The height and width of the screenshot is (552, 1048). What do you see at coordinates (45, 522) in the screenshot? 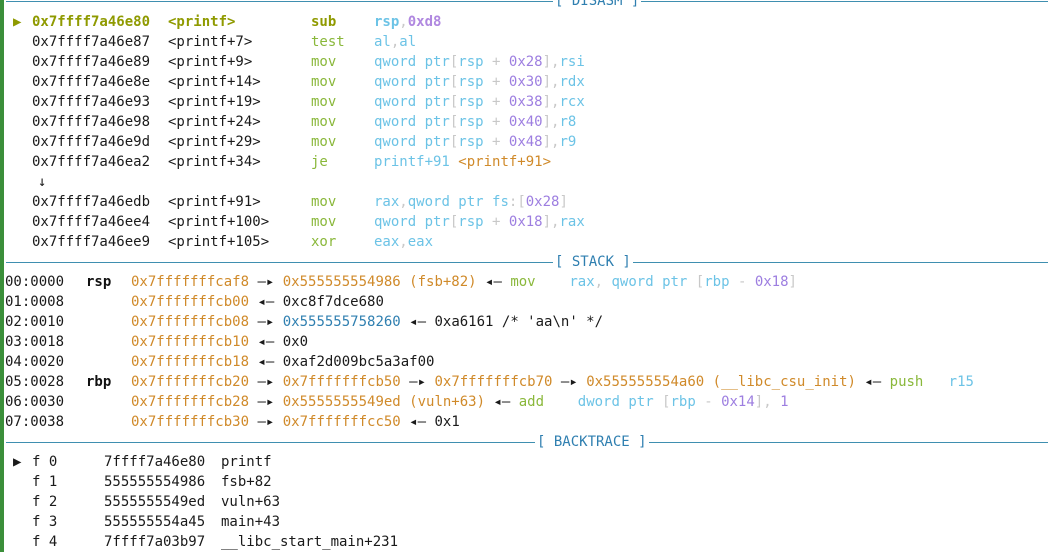
I see `frame-index: f 3` at bounding box center [45, 522].